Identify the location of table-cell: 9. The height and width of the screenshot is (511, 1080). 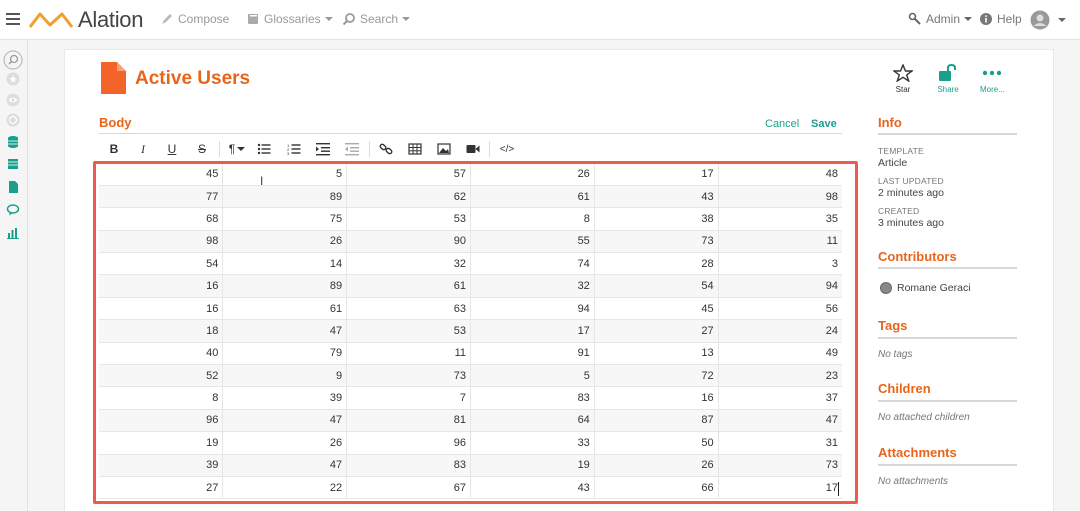
(284, 376).